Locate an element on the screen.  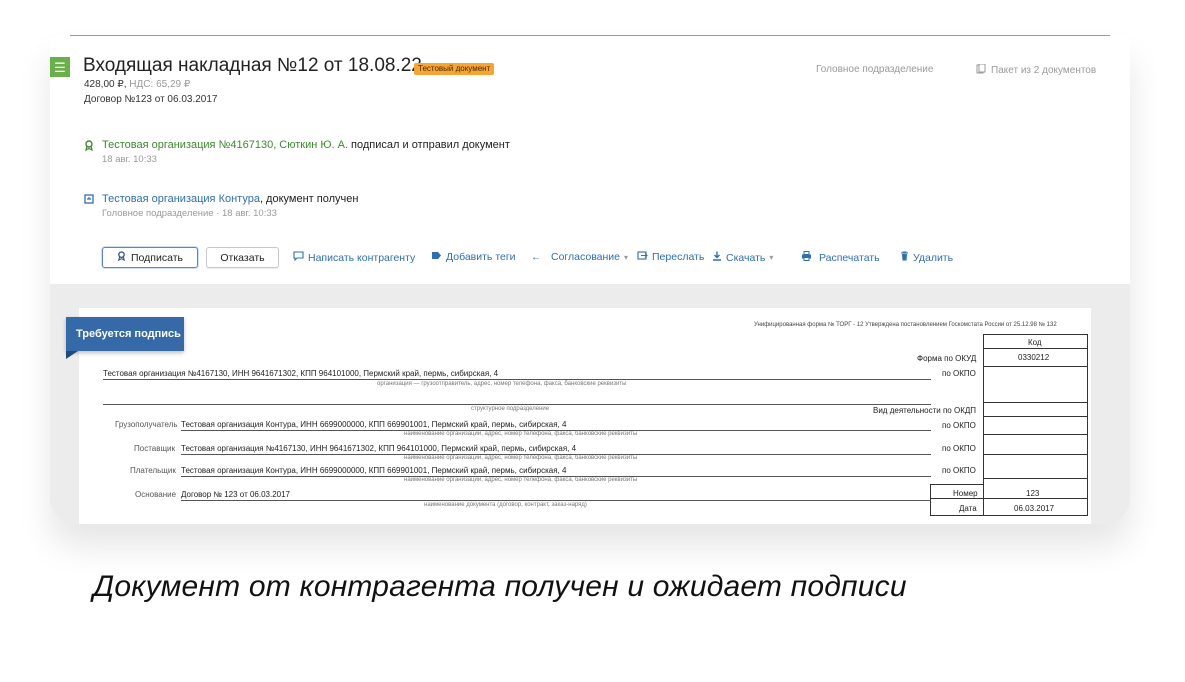
chat-bubble-icon is located at coordinates (298, 257).